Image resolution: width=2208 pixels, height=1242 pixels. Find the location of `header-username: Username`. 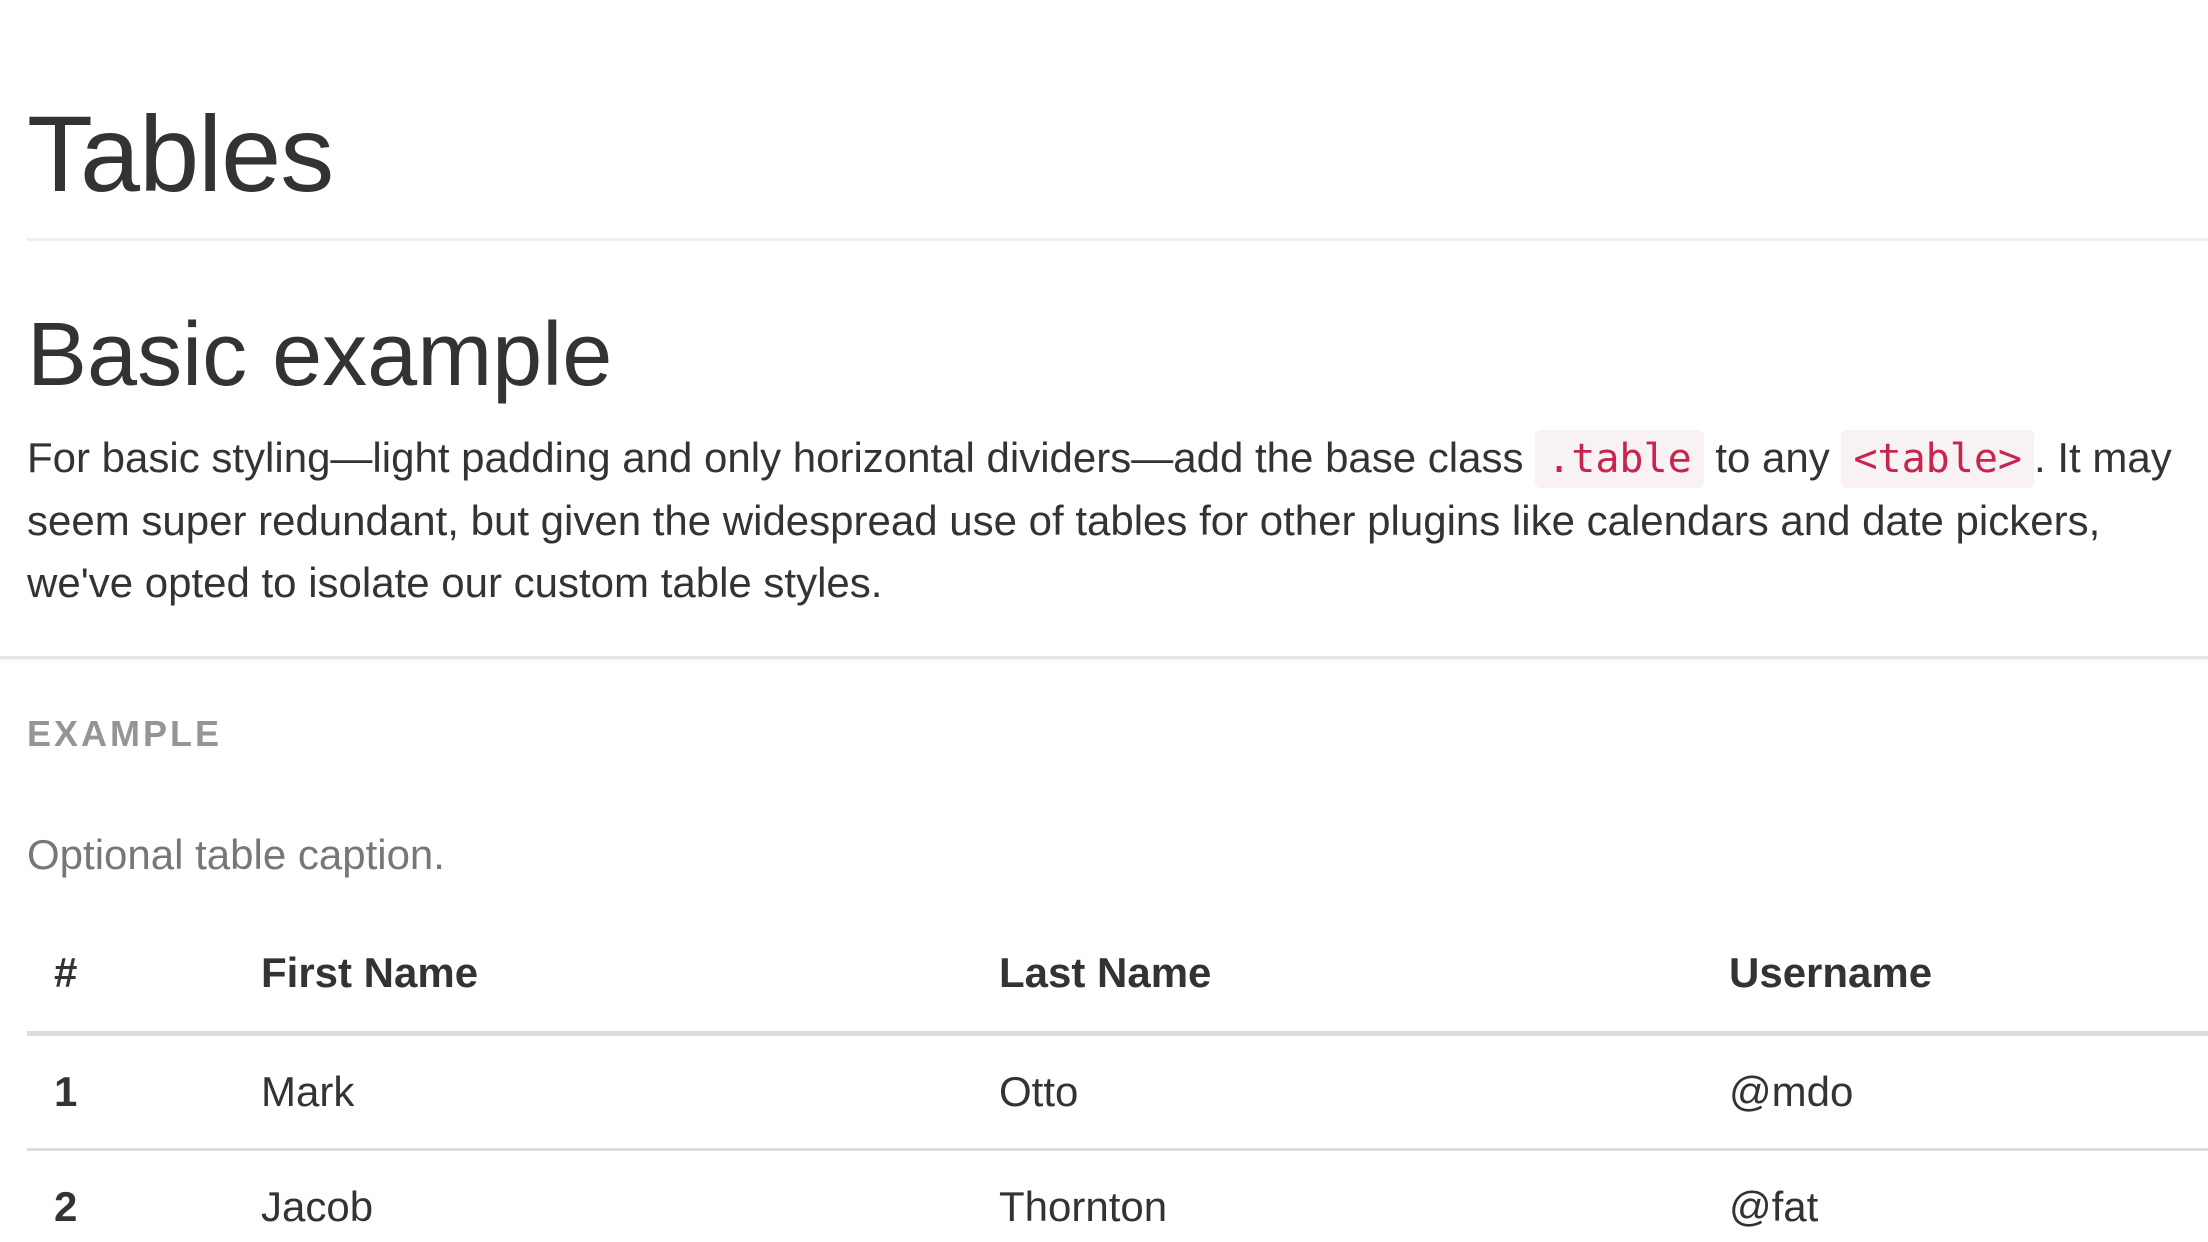

header-username: Username is located at coordinates (1955, 975).